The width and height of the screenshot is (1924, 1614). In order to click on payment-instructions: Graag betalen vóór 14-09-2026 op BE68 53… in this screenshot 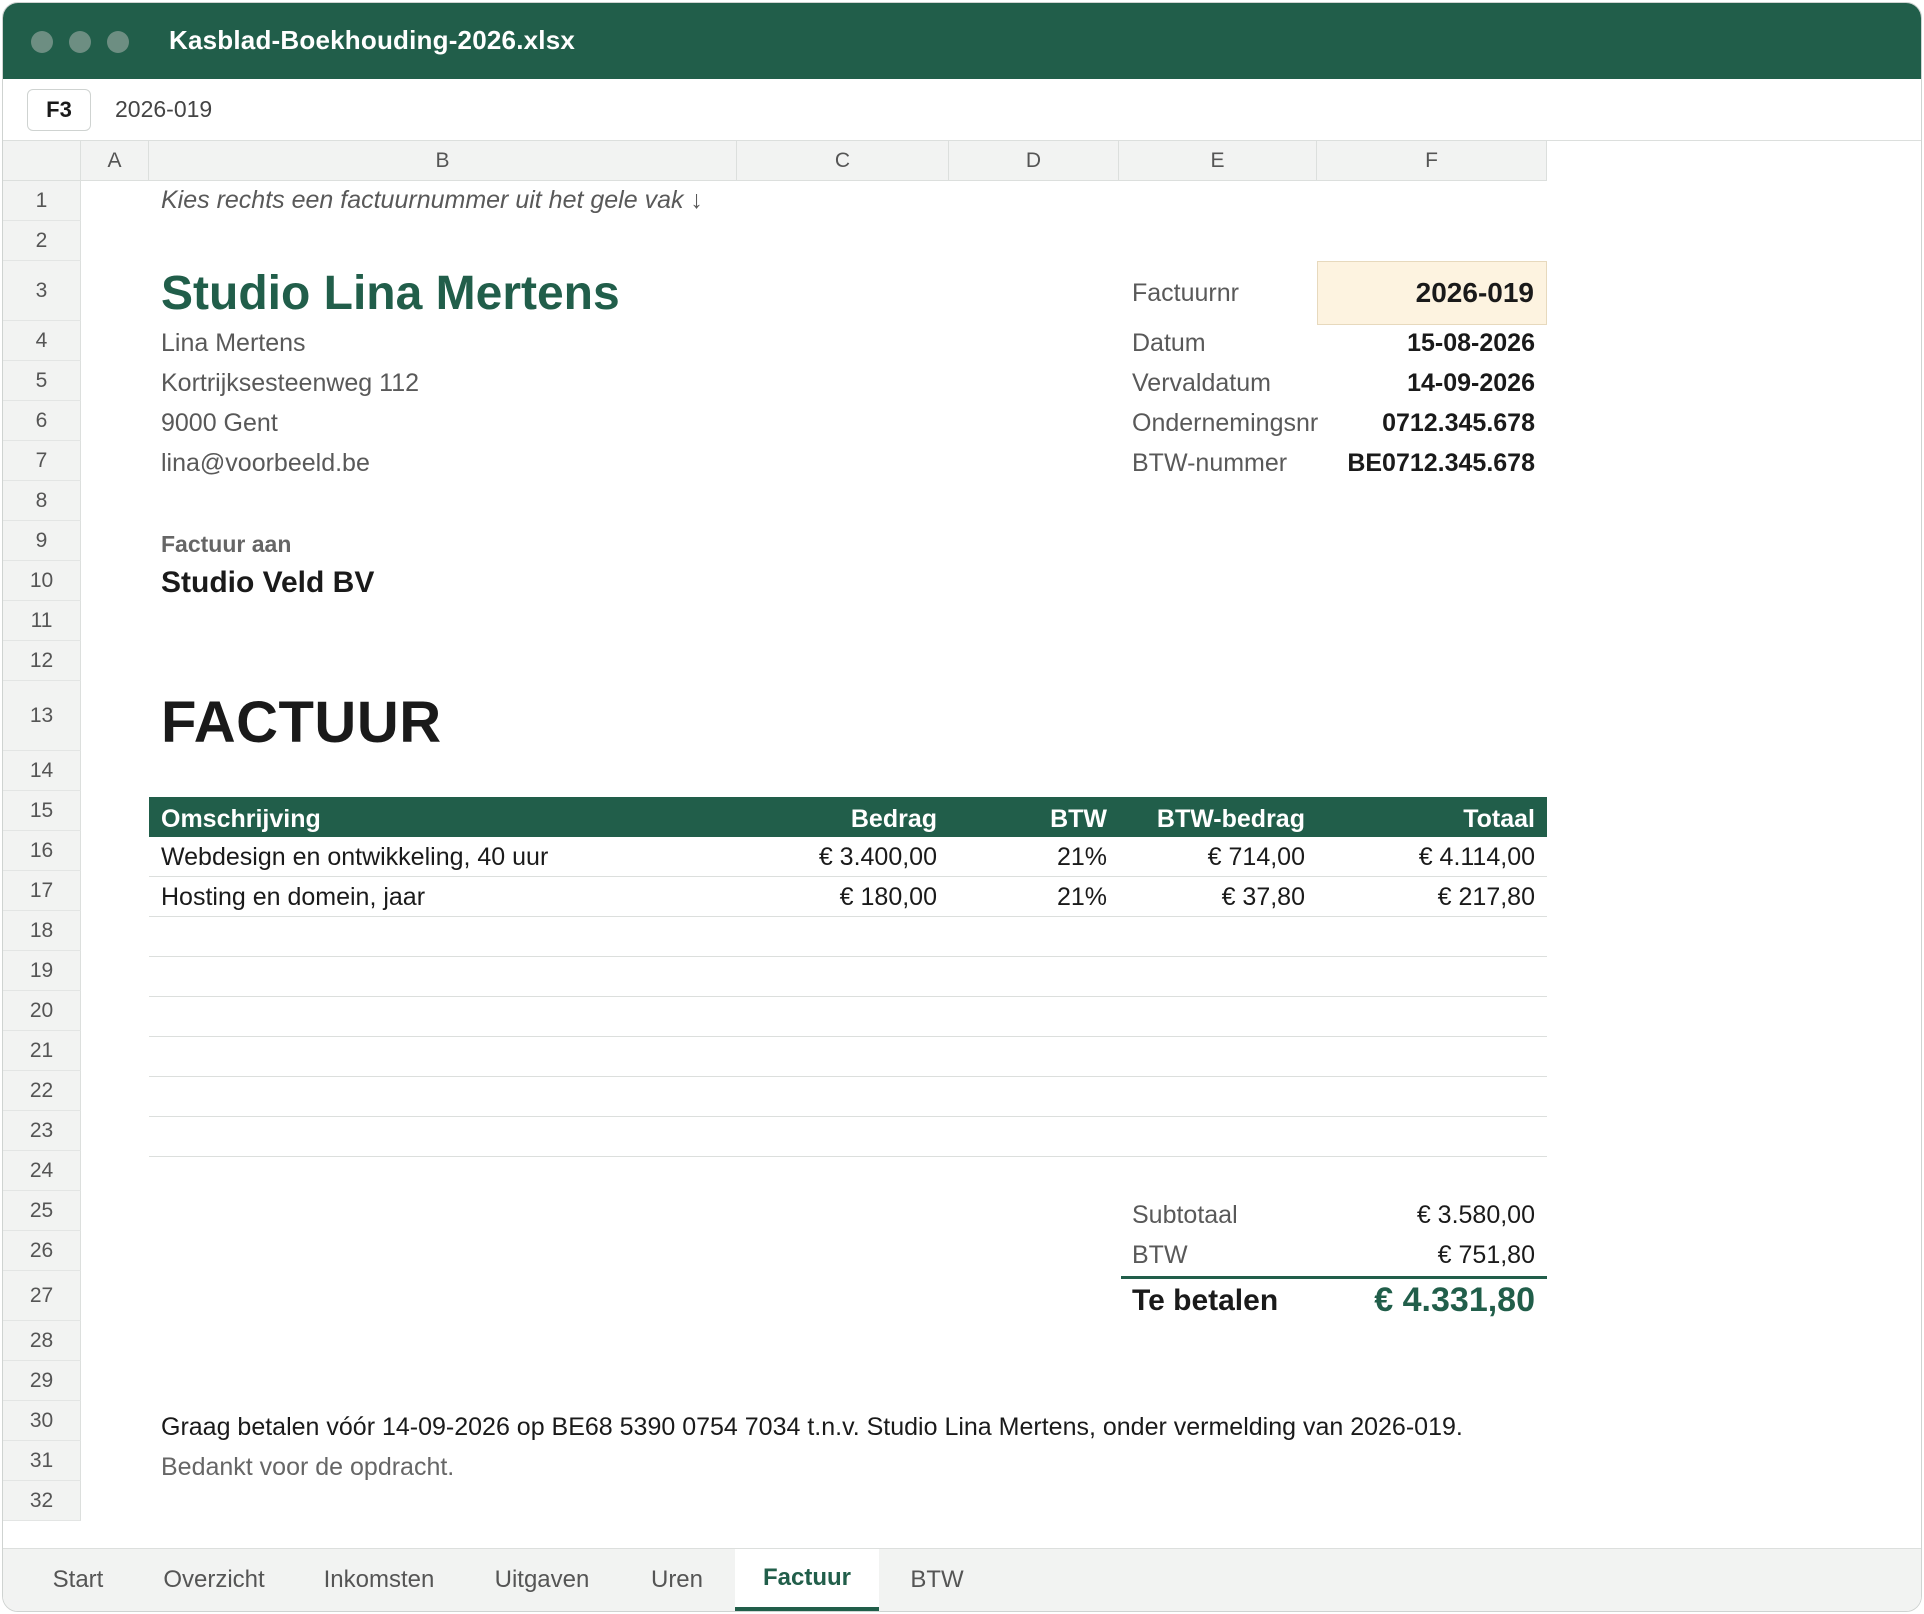, I will do `click(812, 1427)`.